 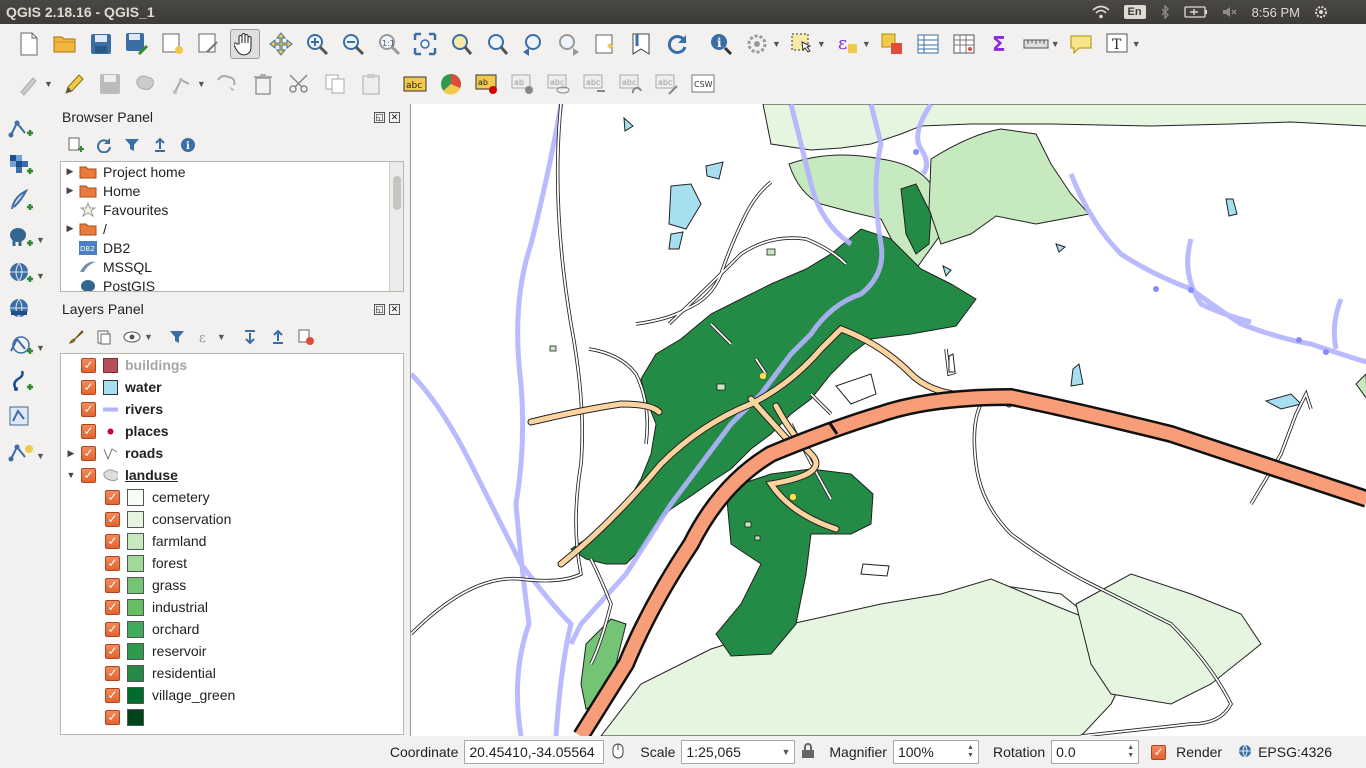 What do you see at coordinates (970, 752) in the screenshot?
I see `magnifier-spin-arrows: ▲ ▼` at bounding box center [970, 752].